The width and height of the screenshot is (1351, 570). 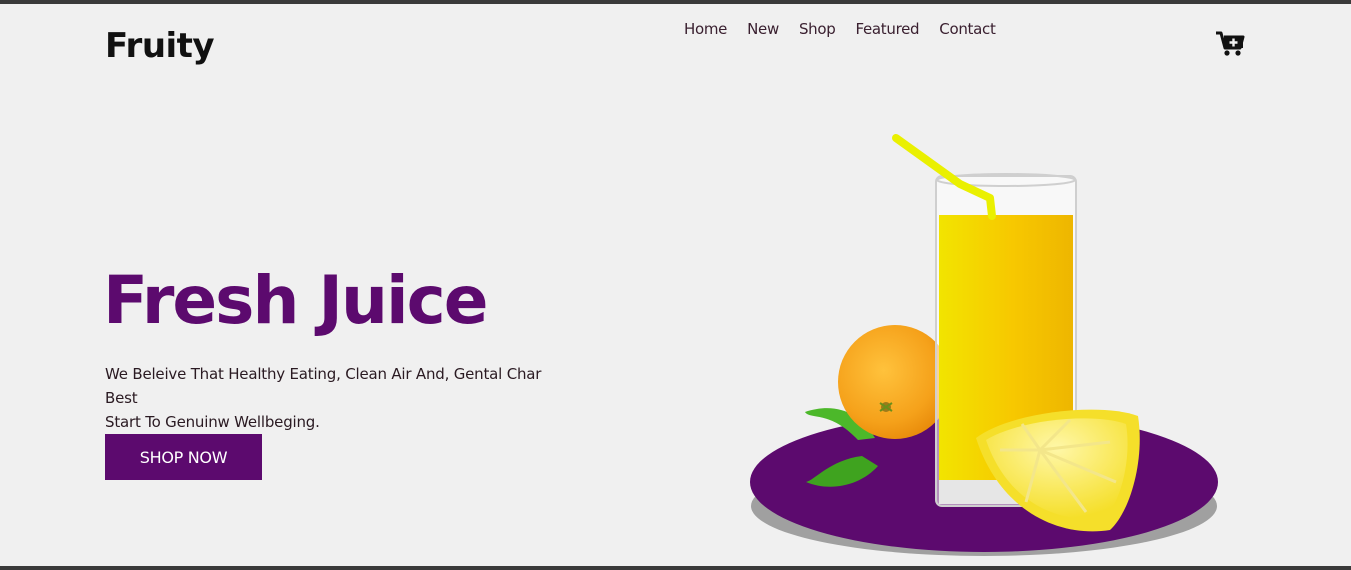 What do you see at coordinates (895, 382) in the screenshot?
I see `orange-fruit` at bounding box center [895, 382].